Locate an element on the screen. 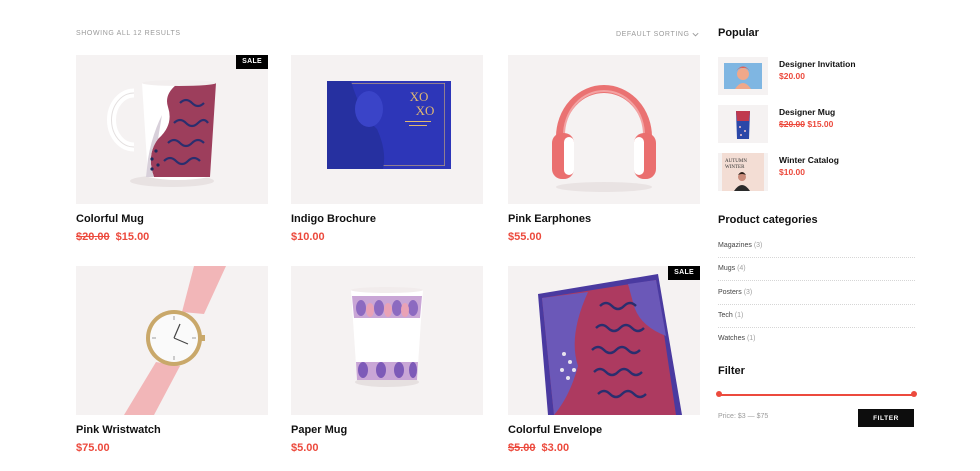  product-price: $20.00 $15.00 is located at coordinates (112, 237).